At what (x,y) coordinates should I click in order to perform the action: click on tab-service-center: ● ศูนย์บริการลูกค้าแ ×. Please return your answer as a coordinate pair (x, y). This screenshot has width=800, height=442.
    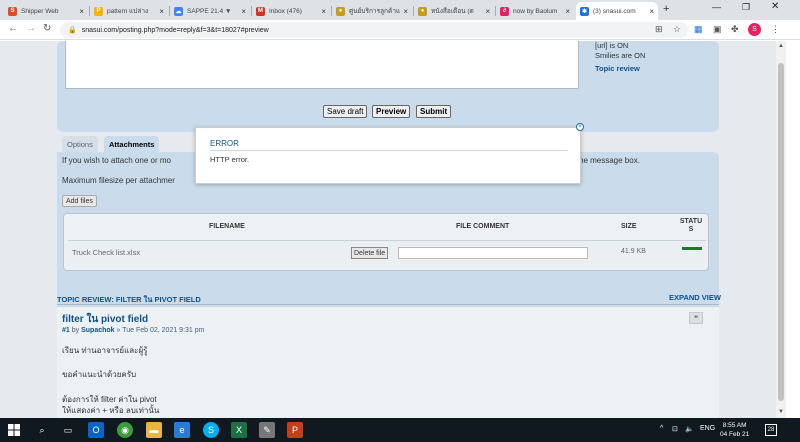
    Looking at the image, I should click on (372, 11).